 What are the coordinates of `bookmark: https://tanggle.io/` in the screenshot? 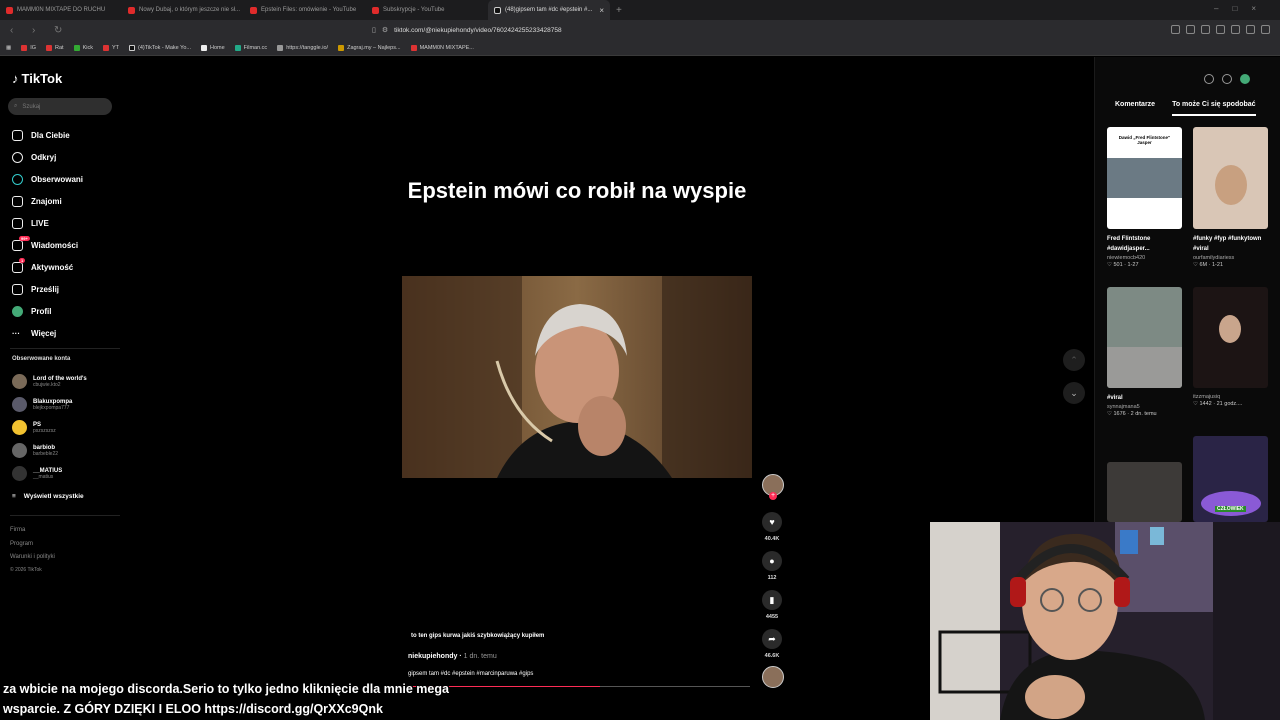 It's located at (302, 47).